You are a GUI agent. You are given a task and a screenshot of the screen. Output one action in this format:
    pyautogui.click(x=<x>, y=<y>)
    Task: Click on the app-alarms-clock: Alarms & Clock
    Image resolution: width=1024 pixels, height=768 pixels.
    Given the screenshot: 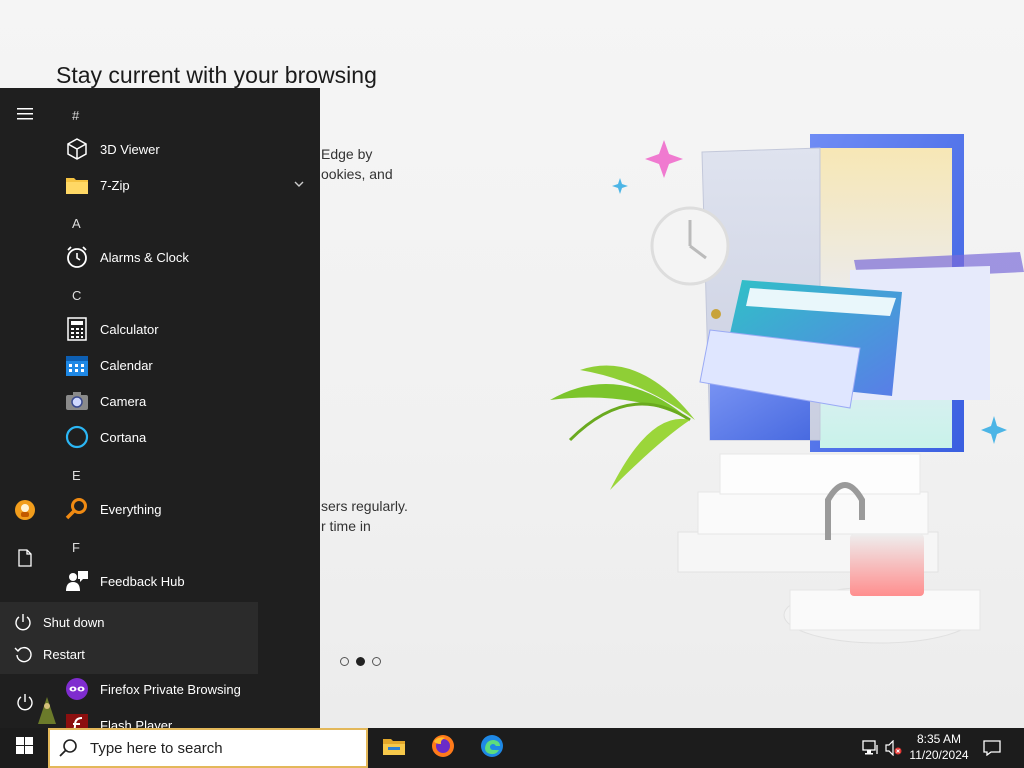 What is the action you would take?
    pyautogui.click(x=187, y=257)
    